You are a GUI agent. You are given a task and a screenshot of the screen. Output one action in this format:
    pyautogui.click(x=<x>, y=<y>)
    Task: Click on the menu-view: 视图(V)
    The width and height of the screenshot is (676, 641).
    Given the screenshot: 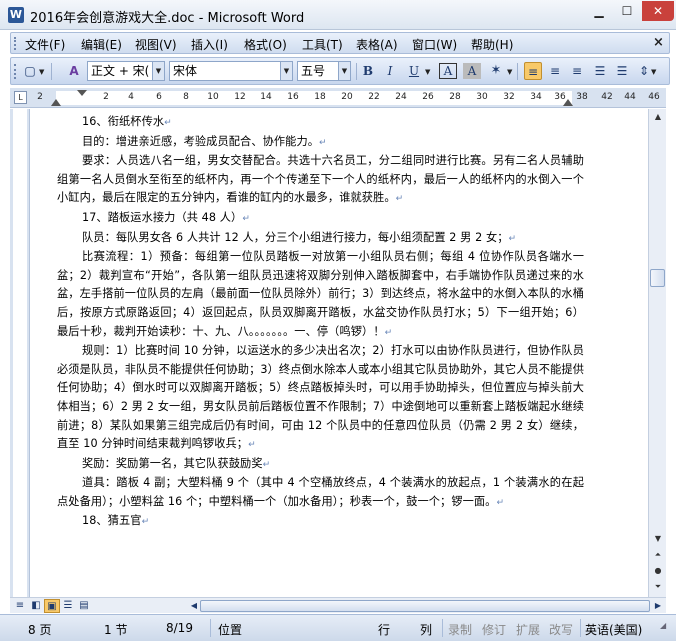 What is the action you would take?
    pyautogui.click(x=156, y=44)
    